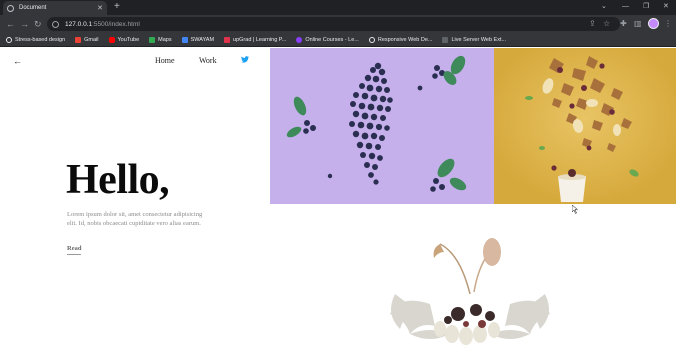  What do you see at coordinates (17, 61) in the screenshot?
I see `back-arrow-icon: ←` at bounding box center [17, 61].